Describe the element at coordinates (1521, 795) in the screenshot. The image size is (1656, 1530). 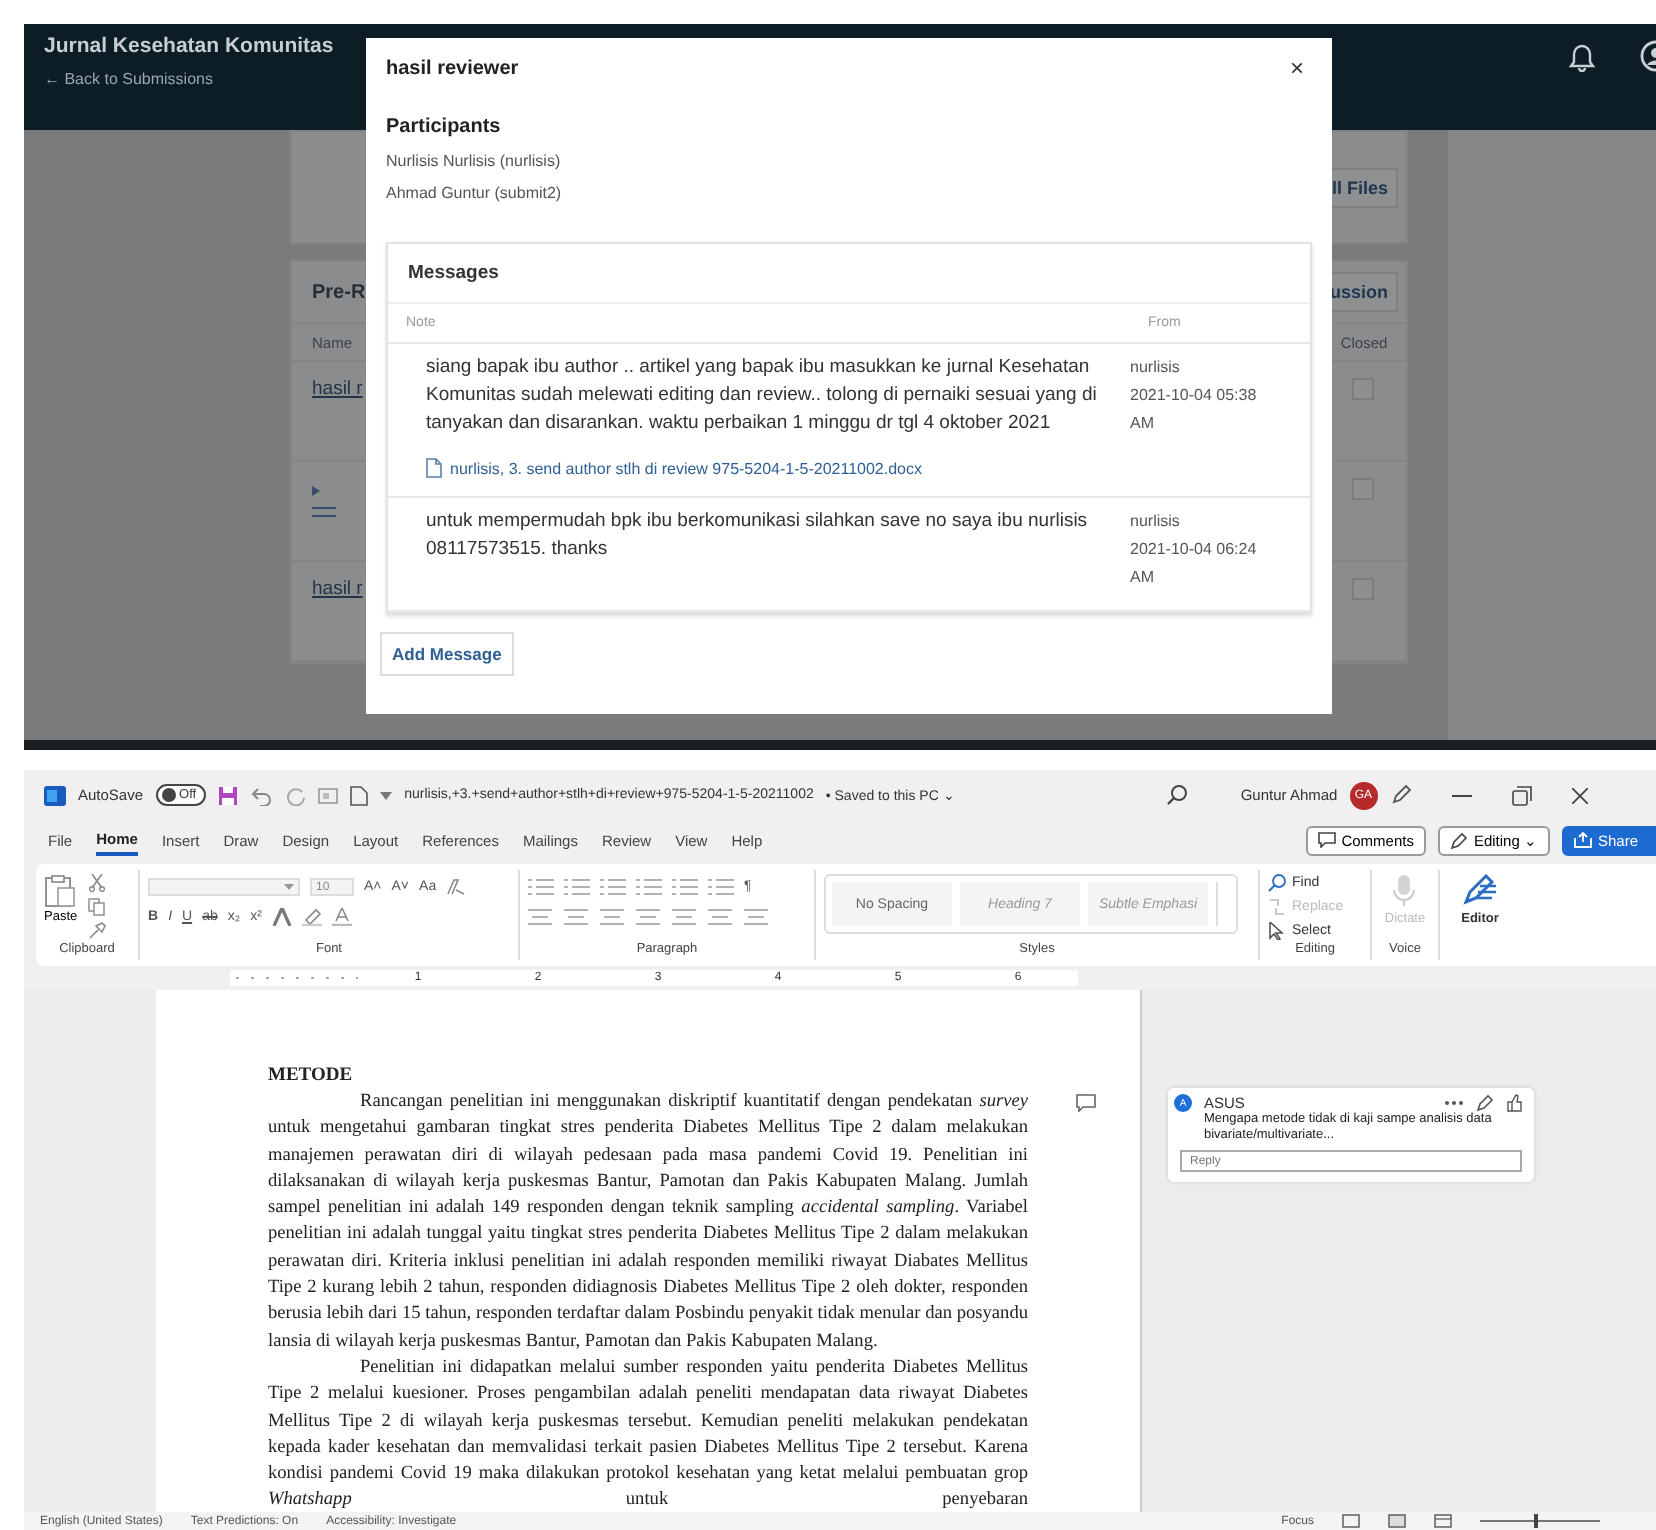
I see `restore-icon` at that location.